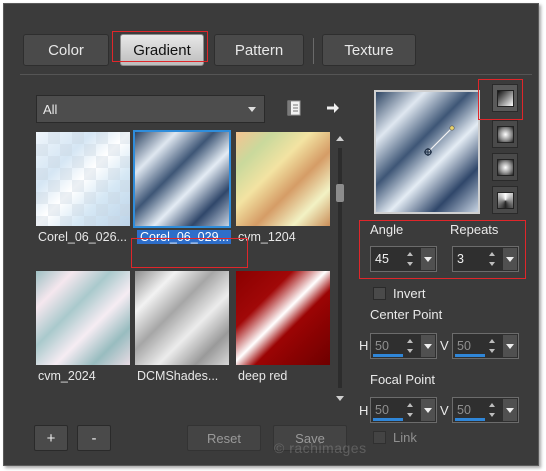  What do you see at coordinates (259, 50) in the screenshot?
I see `tab-pattern: Pattern` at bounding box center [259, 50].